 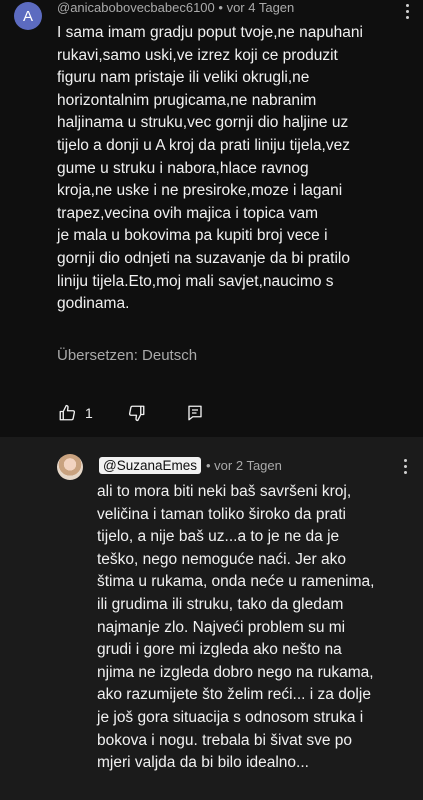 I want to click on translate-link: Übersetzen: Deutsch, so click(x=127, y=355).